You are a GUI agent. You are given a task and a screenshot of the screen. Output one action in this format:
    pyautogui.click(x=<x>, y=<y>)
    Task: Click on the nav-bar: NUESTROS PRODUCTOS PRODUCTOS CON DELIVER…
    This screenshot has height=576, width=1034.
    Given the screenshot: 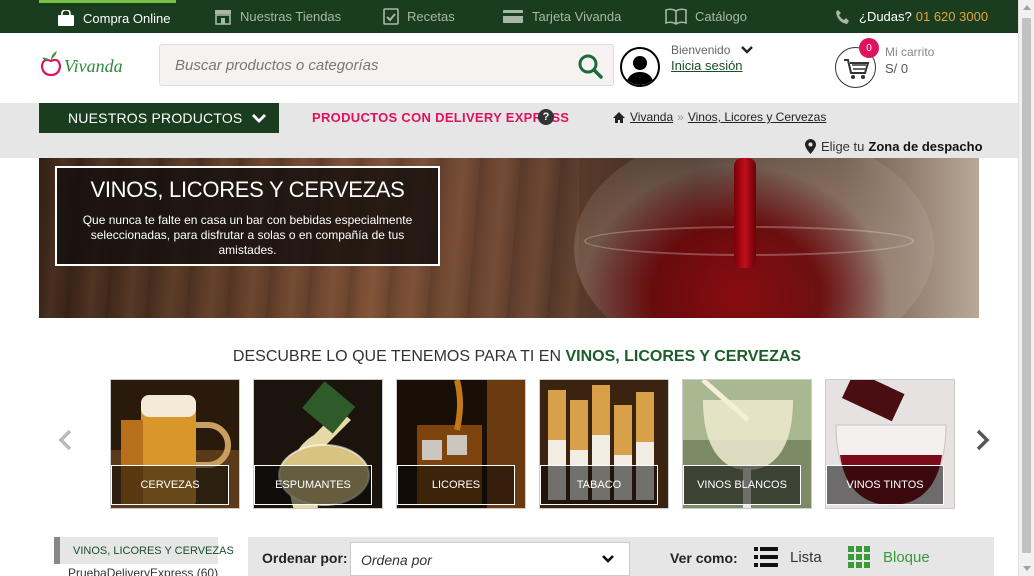 What is the action you would take?
    pyautogui.click(x=509, y=130)
    